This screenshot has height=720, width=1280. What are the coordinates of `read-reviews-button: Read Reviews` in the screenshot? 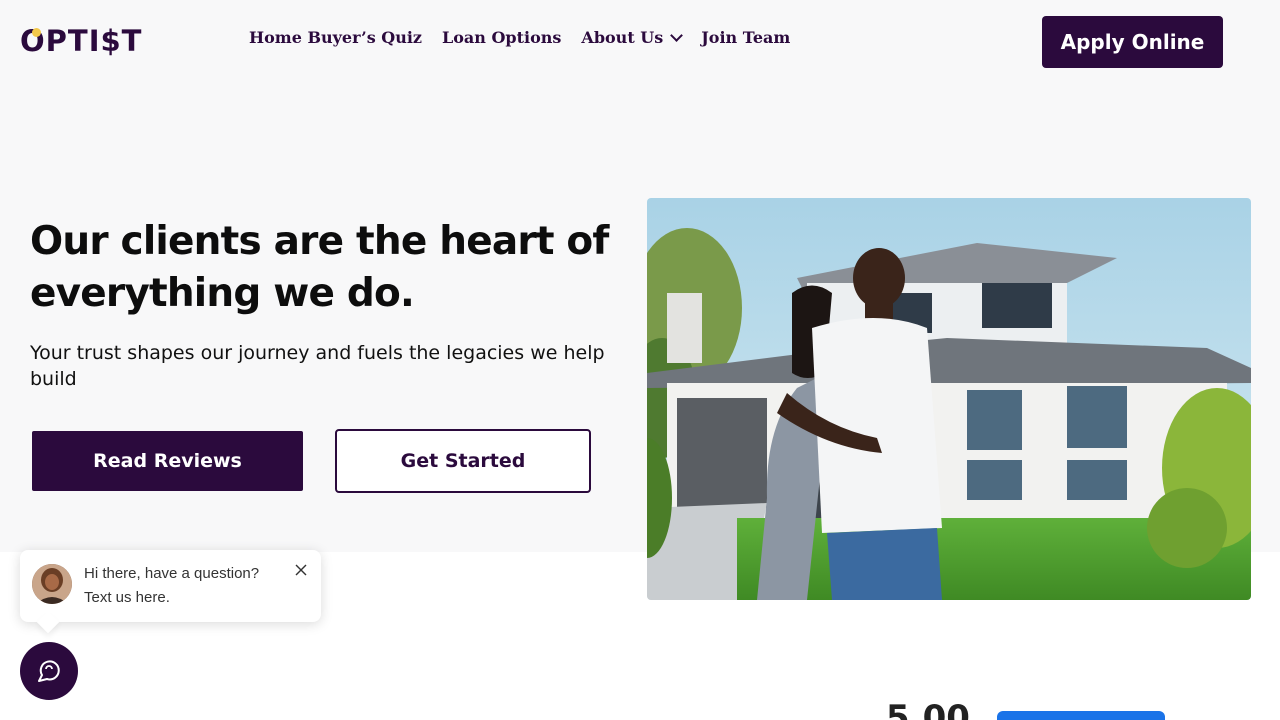 It's located at (167, 461).